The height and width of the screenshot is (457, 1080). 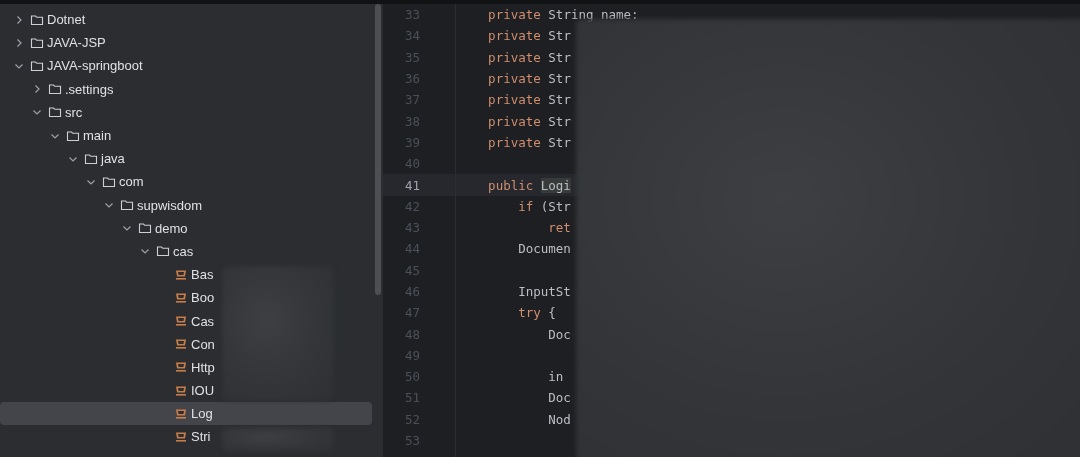 I want to click on tree-item: Cas, so click(x=186, y=321).